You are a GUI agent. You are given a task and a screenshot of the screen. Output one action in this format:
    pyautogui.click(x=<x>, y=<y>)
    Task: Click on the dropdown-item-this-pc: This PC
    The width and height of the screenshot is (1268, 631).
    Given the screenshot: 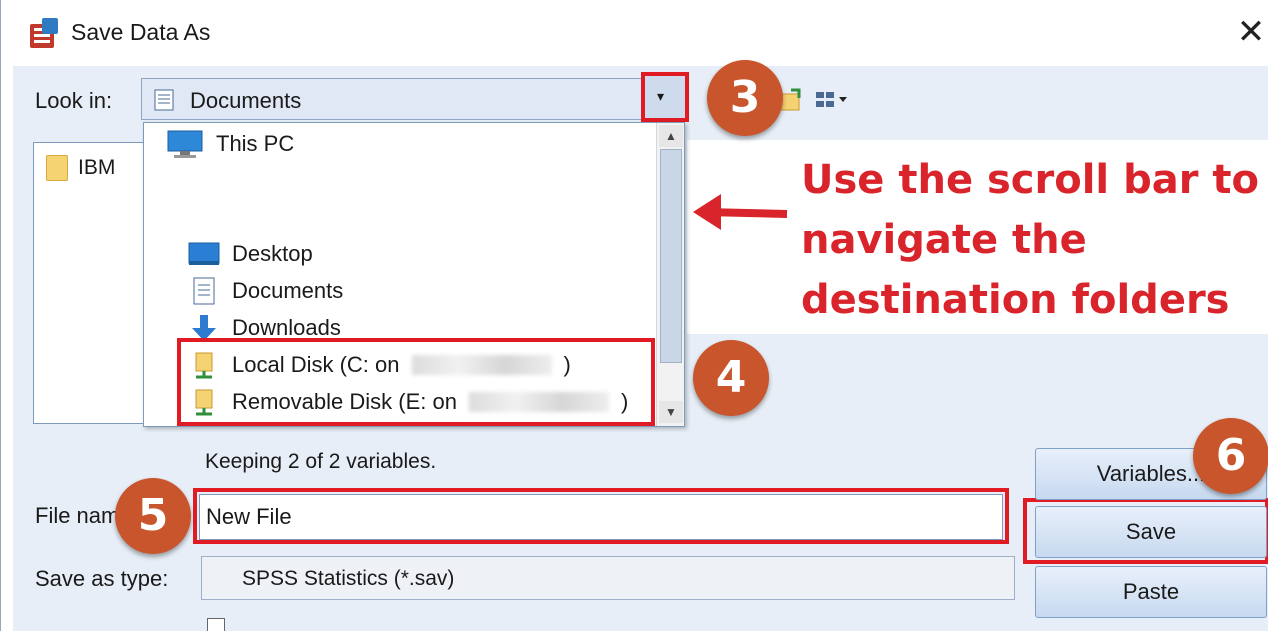 What is the action you would take?
    pyautogui.click(x=230, y=144)
    